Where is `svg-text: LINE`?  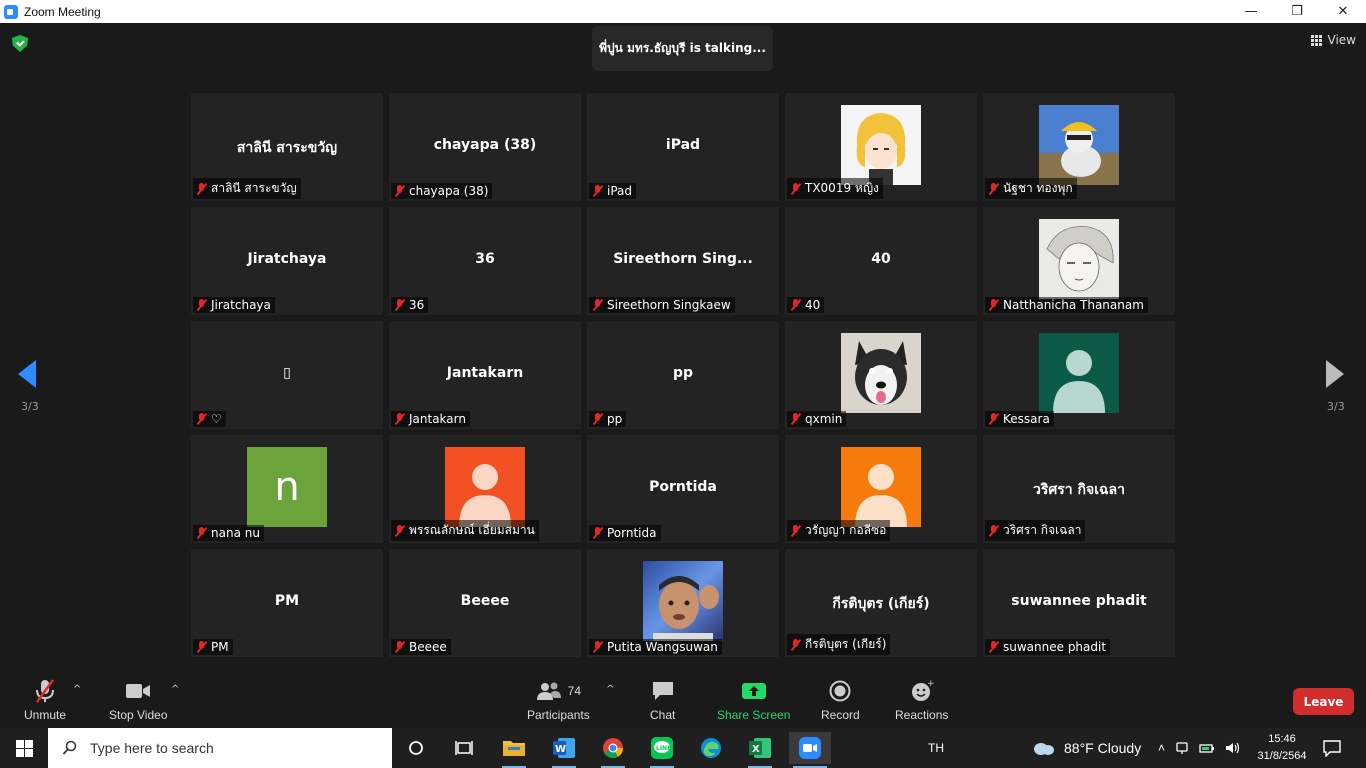
svg-text: LINE is located at coordinates (663, 748).